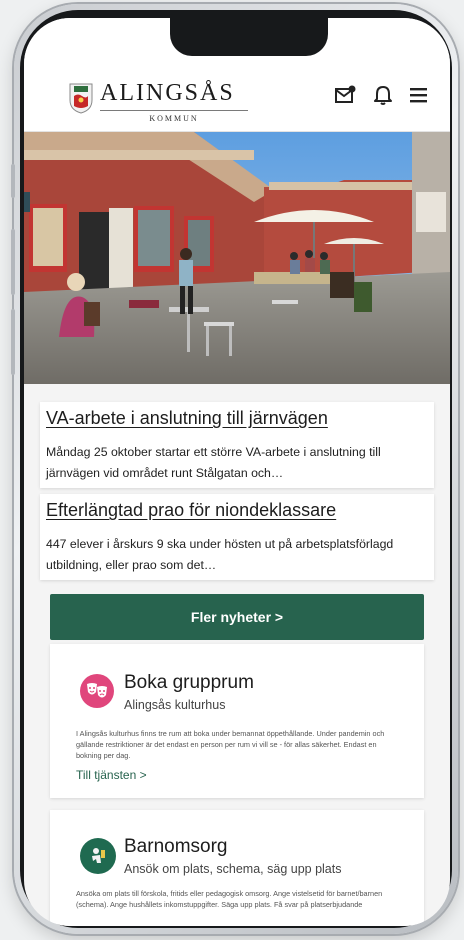 This screenshot has height=940, width=464. I want to click on service-subtitle: Ansök om plats, schema, säg upp plats, so click(233, 869).